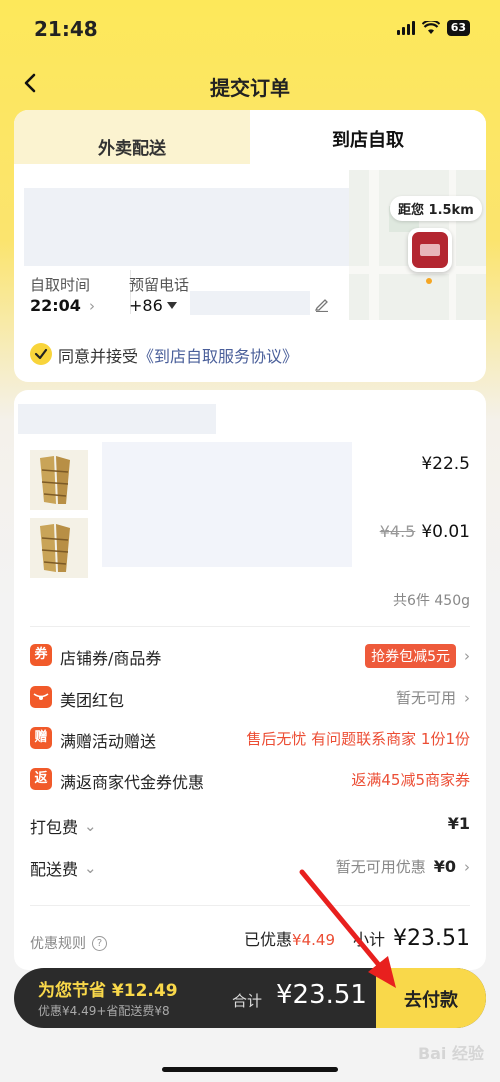 This screenshot has width=500, height=1082. Describe the element at coordinates (111, 658) in the screenshot. I see `coupon-label: 店铺券/商品券` at that location.